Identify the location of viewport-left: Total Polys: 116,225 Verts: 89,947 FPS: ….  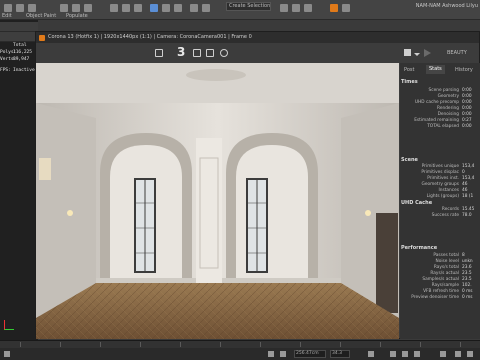
(19, 180).